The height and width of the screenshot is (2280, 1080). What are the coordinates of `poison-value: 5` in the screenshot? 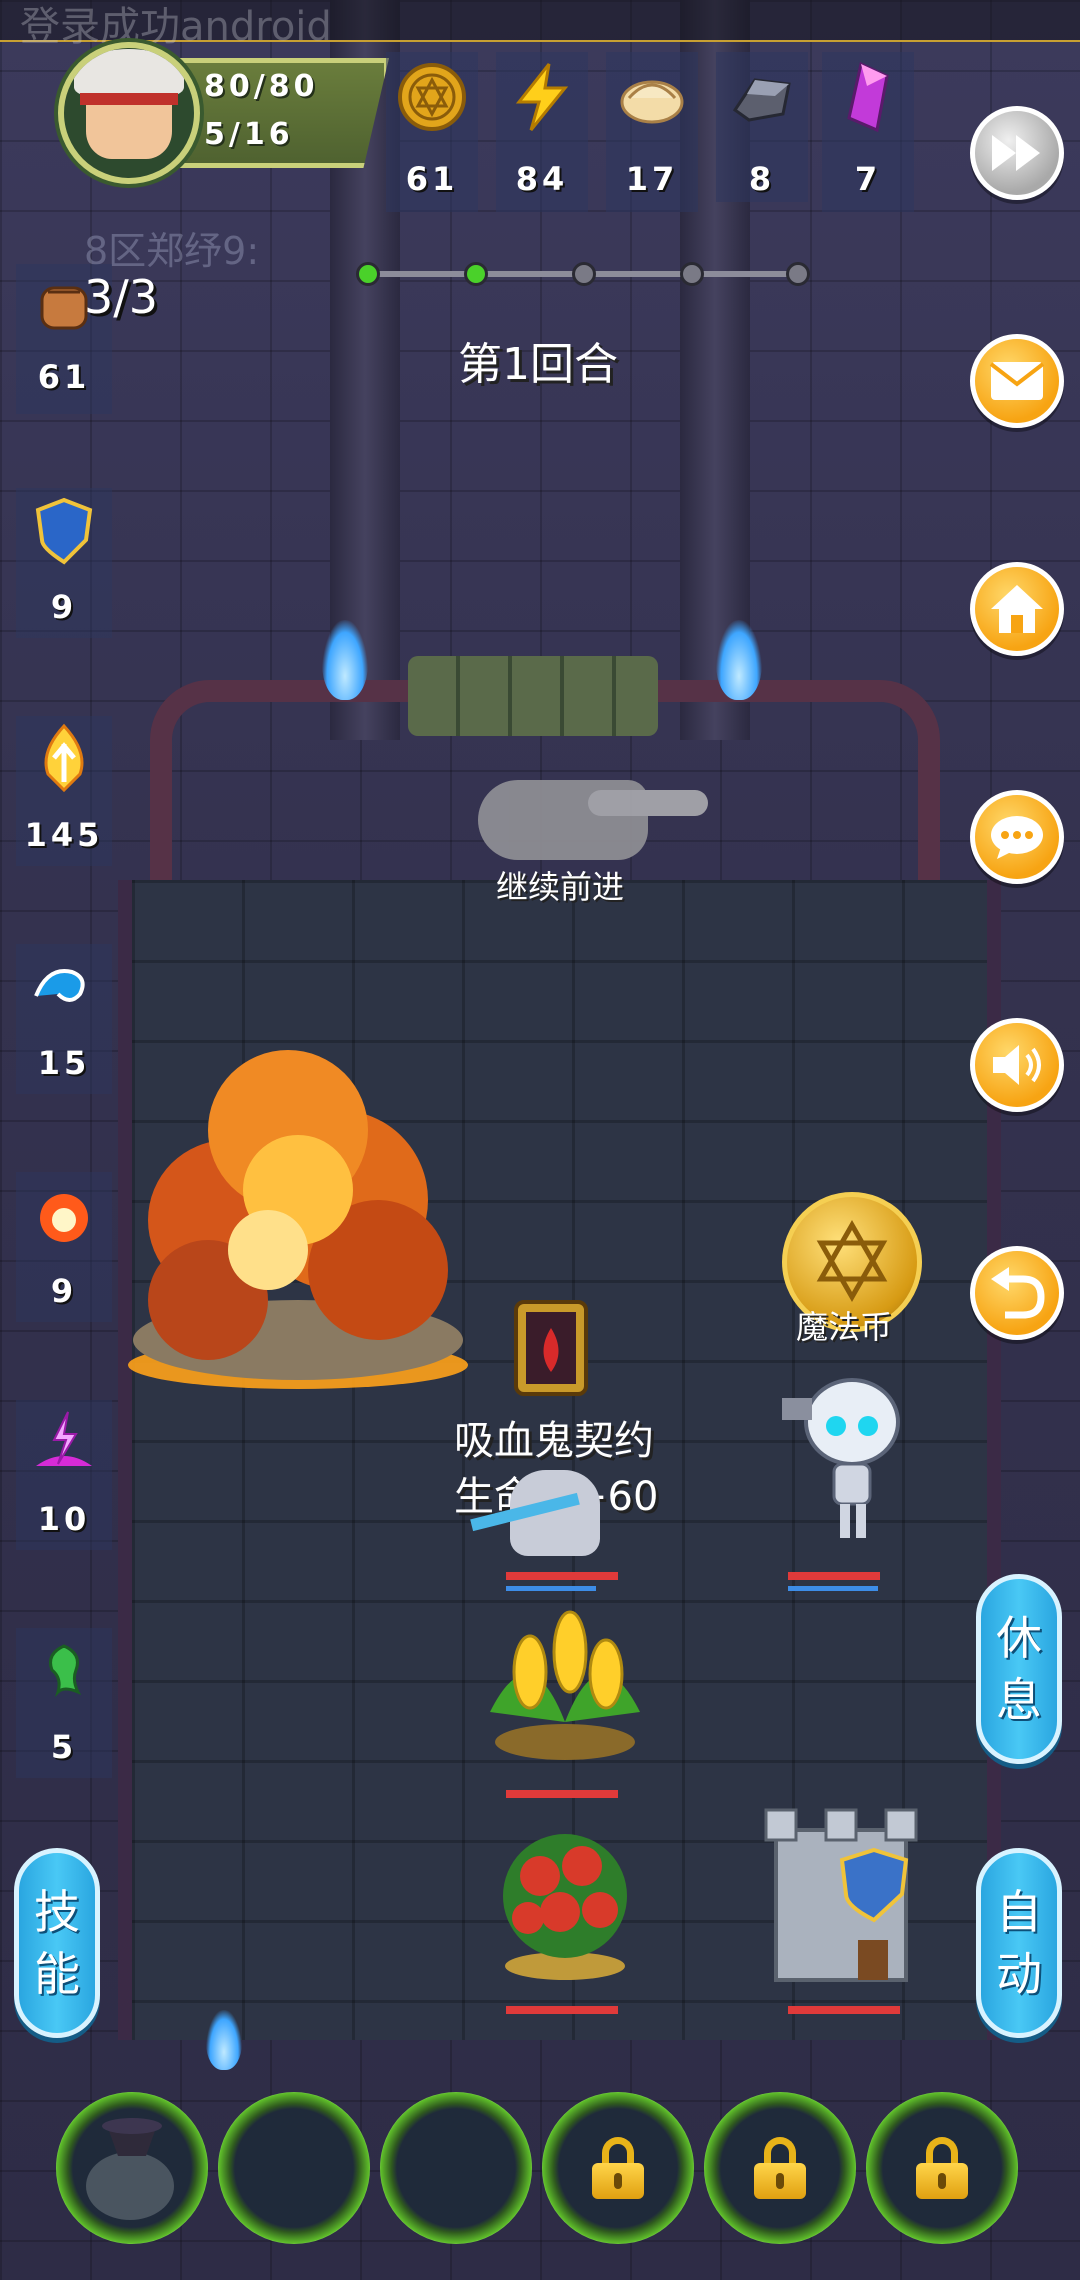 It's located at (64, 1747).